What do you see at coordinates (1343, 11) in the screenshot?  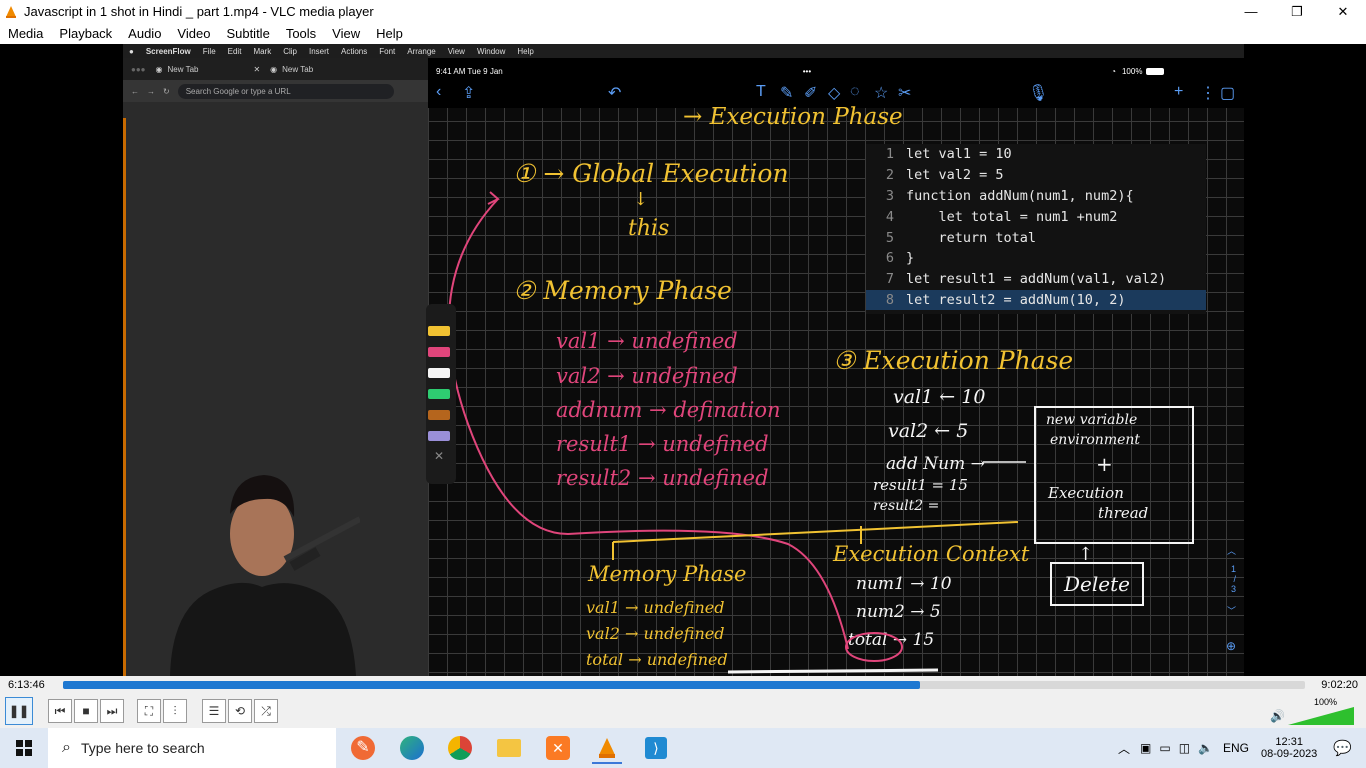 I see `close-button: ✕` at bounding box center [1343, 11].